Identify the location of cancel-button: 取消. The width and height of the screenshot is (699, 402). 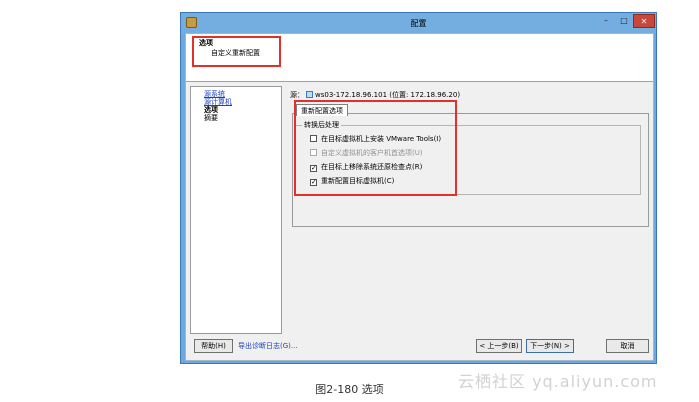
(627, 346).